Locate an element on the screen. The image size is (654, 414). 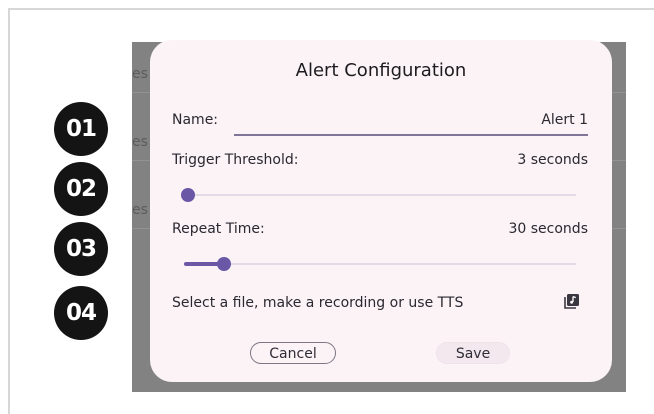
name-label: Name: is located at coordinates (195, 120).